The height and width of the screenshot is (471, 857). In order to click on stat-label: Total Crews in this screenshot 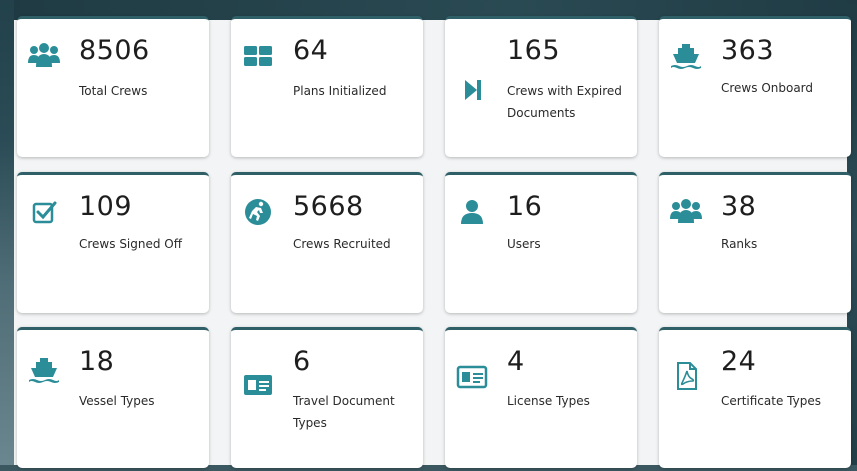, I will do `click(113, 91)`.